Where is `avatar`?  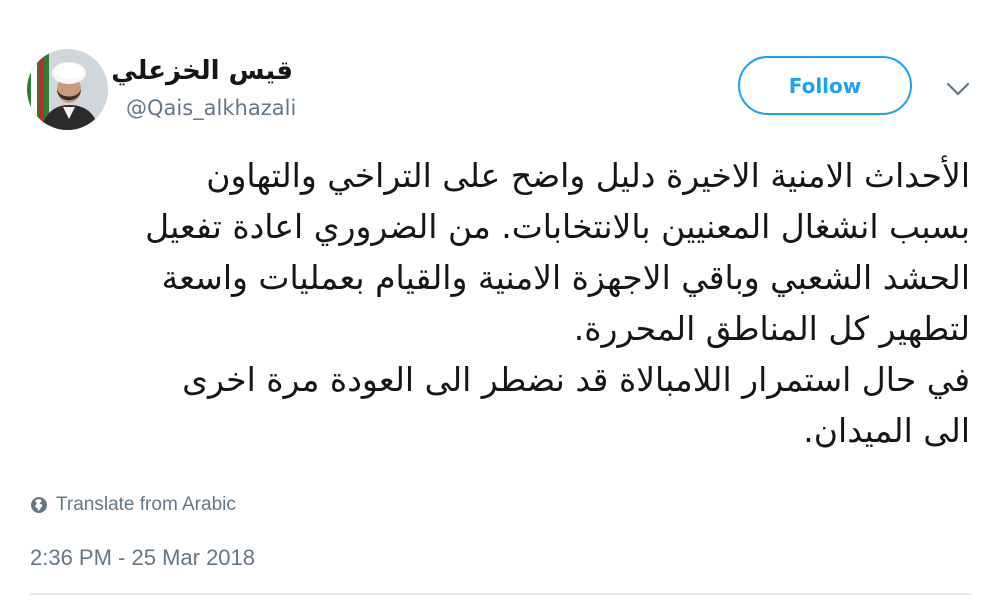 avatar is located at coordinates (67, 89).